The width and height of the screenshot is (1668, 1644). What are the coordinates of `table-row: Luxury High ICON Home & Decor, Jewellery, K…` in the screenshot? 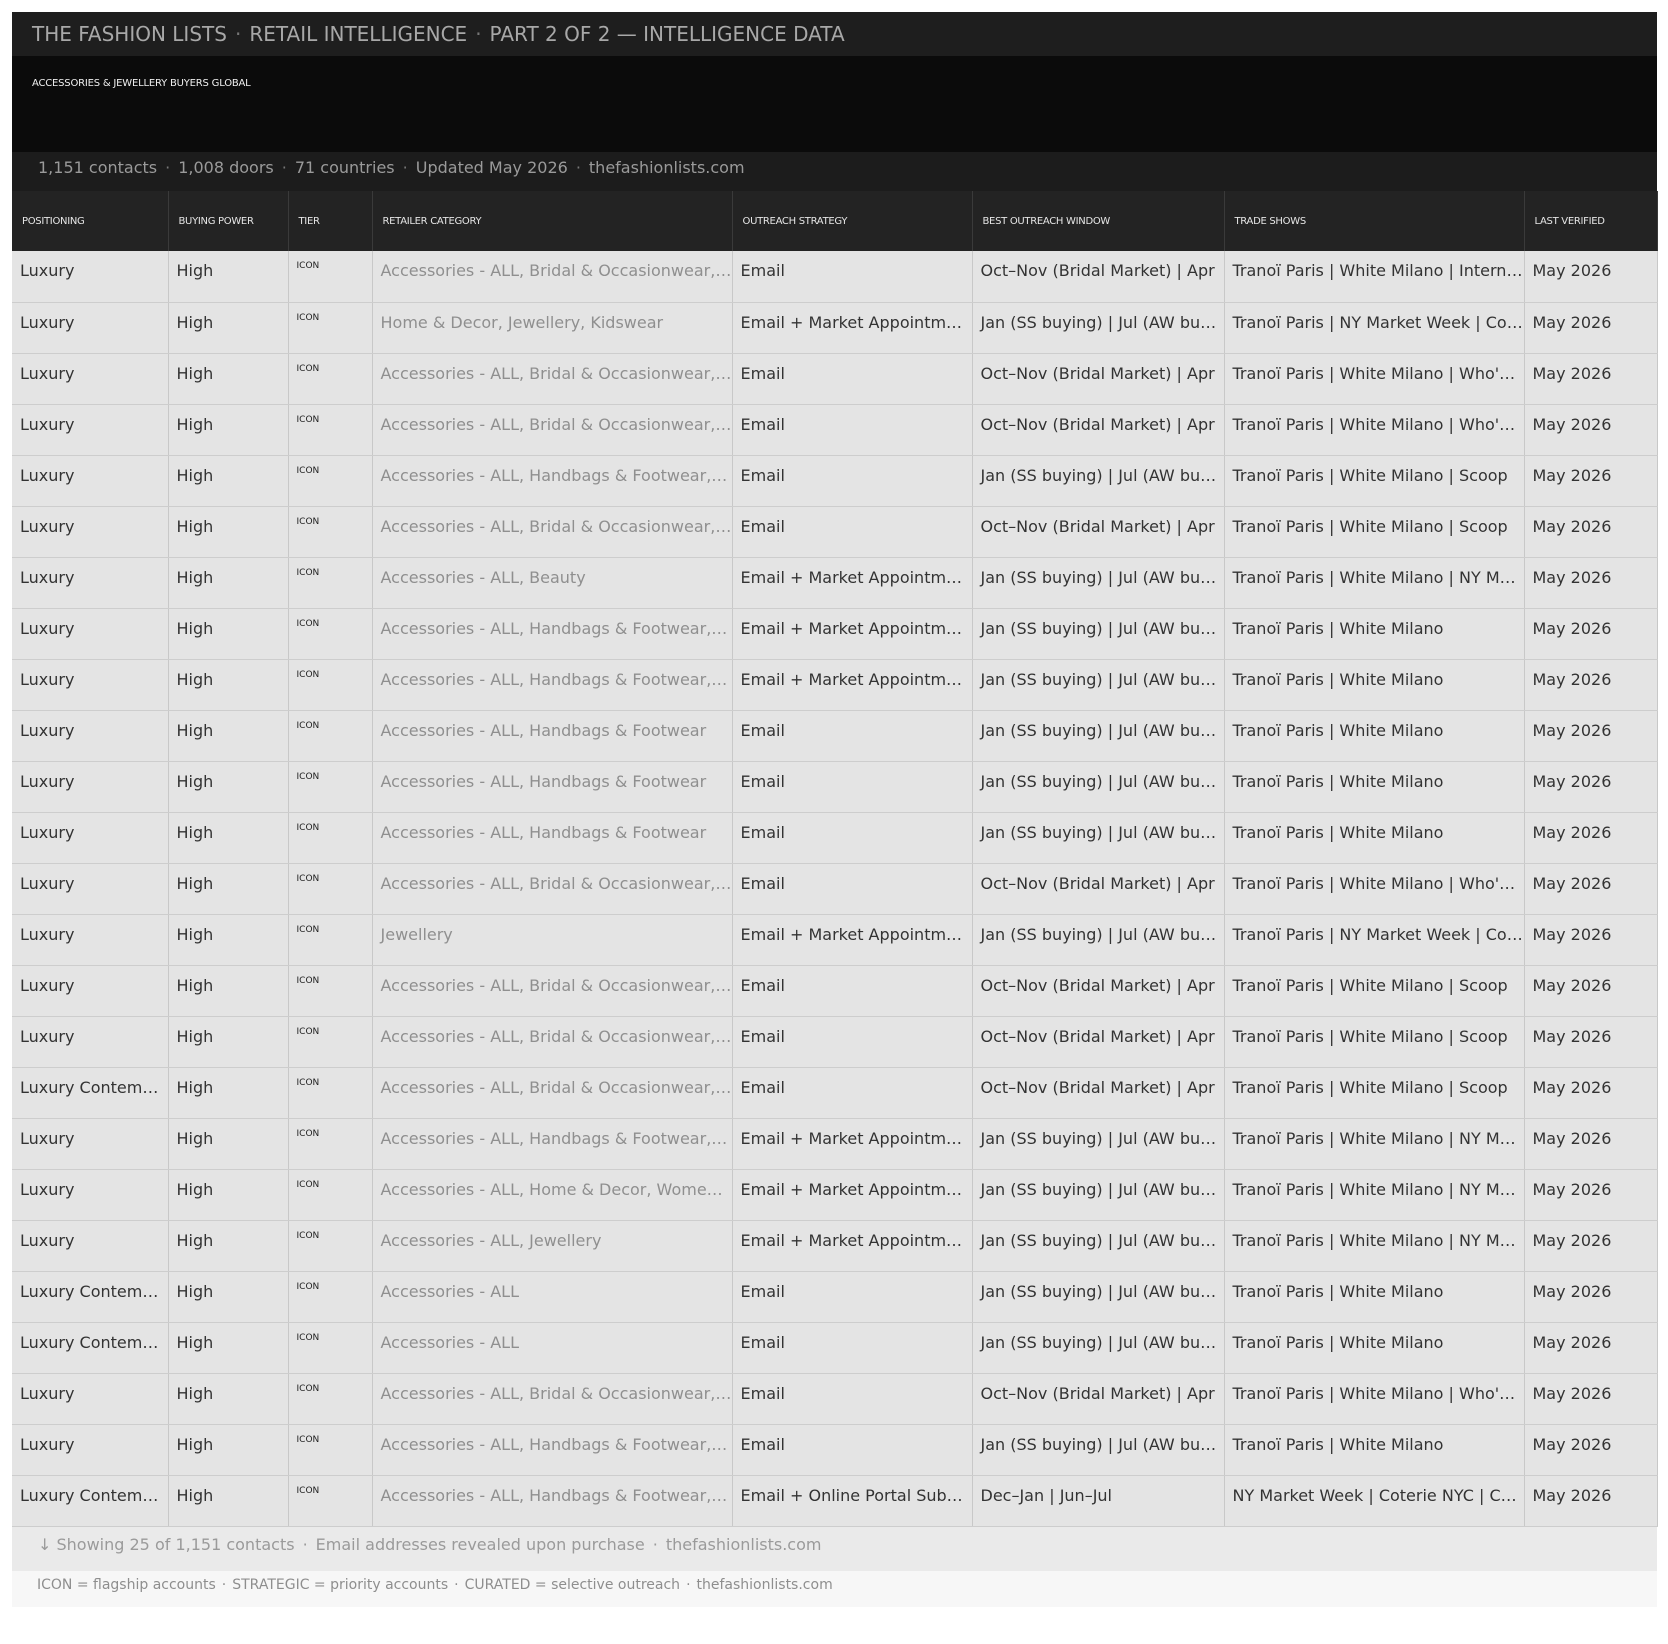 It's located at (835, 328).